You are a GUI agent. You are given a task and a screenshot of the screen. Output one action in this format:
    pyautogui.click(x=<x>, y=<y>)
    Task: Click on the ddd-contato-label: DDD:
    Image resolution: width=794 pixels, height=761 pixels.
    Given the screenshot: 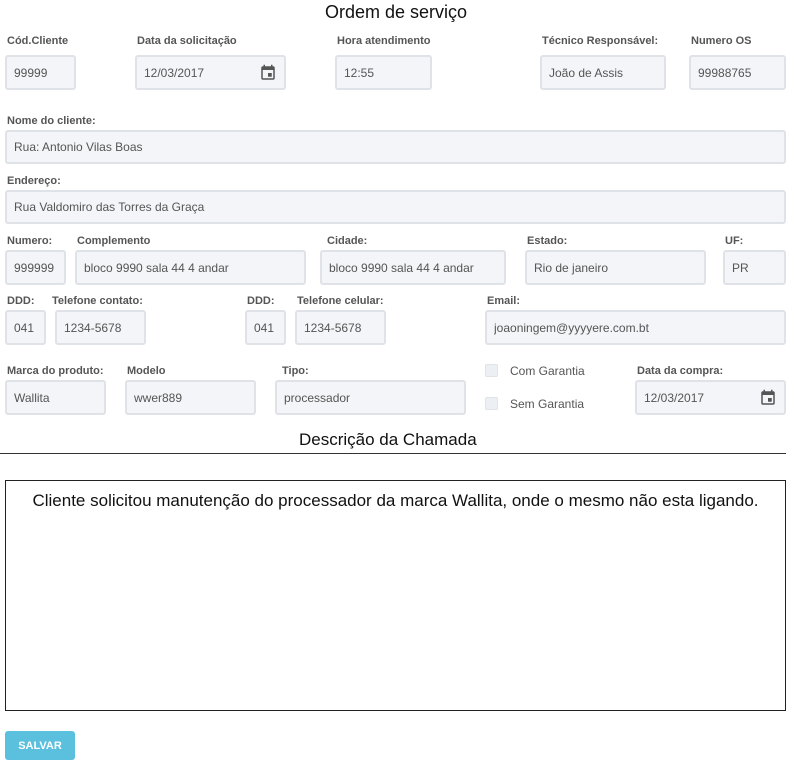 What is the action you would take?
    pyautogui.click(x=21, y=301)
    